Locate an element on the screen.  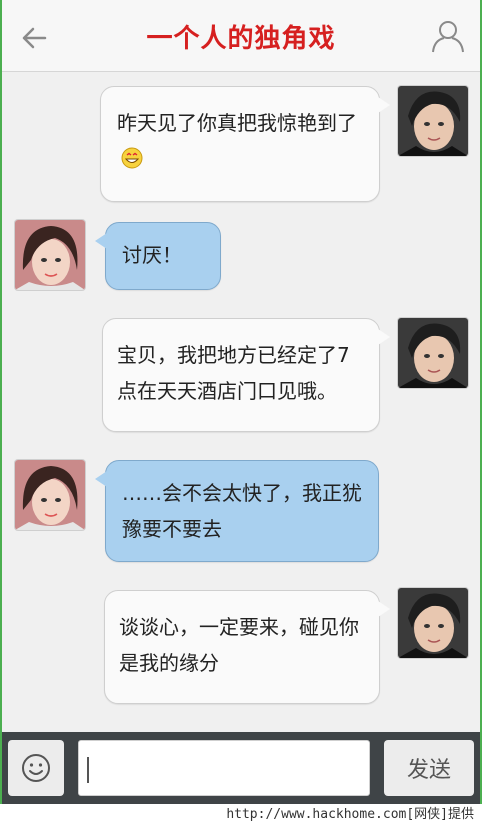
message-text: 讨厌！ is located at coordinates (152, 255).